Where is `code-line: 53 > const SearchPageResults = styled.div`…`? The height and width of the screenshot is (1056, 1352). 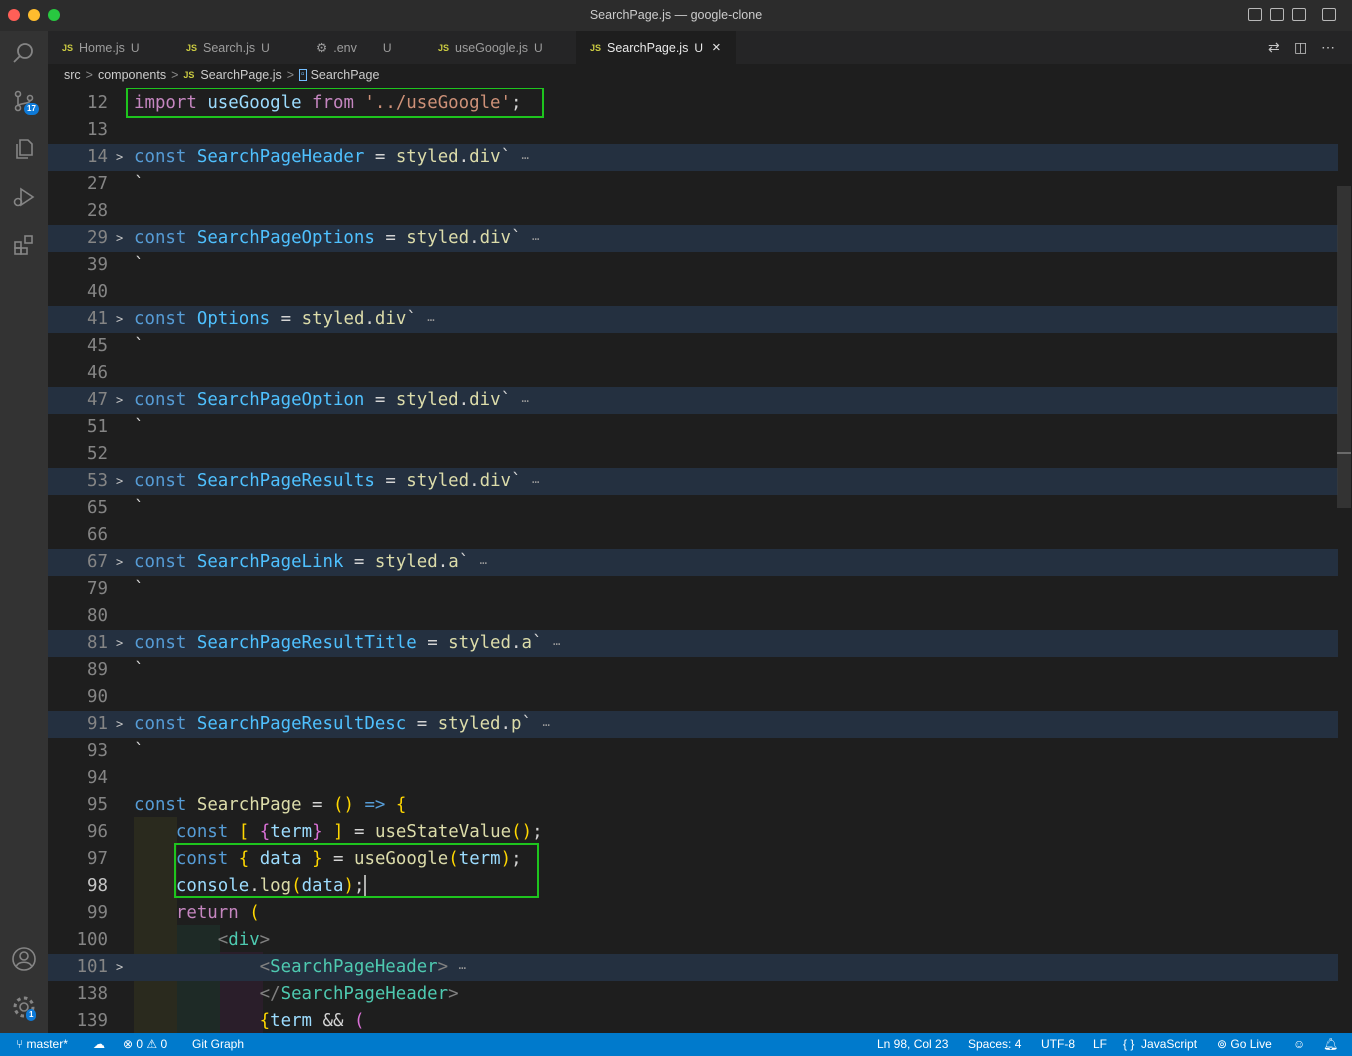
code-line: 53 > const SearchPageResults = styled.div`… is located at coordinates (693, 481).